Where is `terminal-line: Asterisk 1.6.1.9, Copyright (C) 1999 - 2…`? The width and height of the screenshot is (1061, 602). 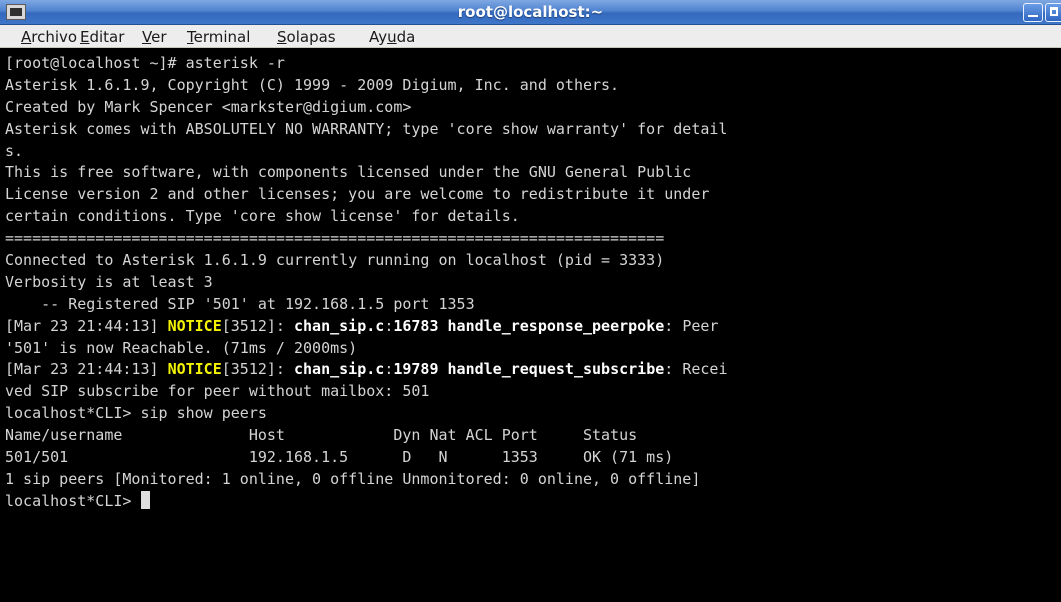 terminal-line: Asterisk 1.6.1.9, Copyright (C) 1999 - 2… is located at coordinates (366, 86).